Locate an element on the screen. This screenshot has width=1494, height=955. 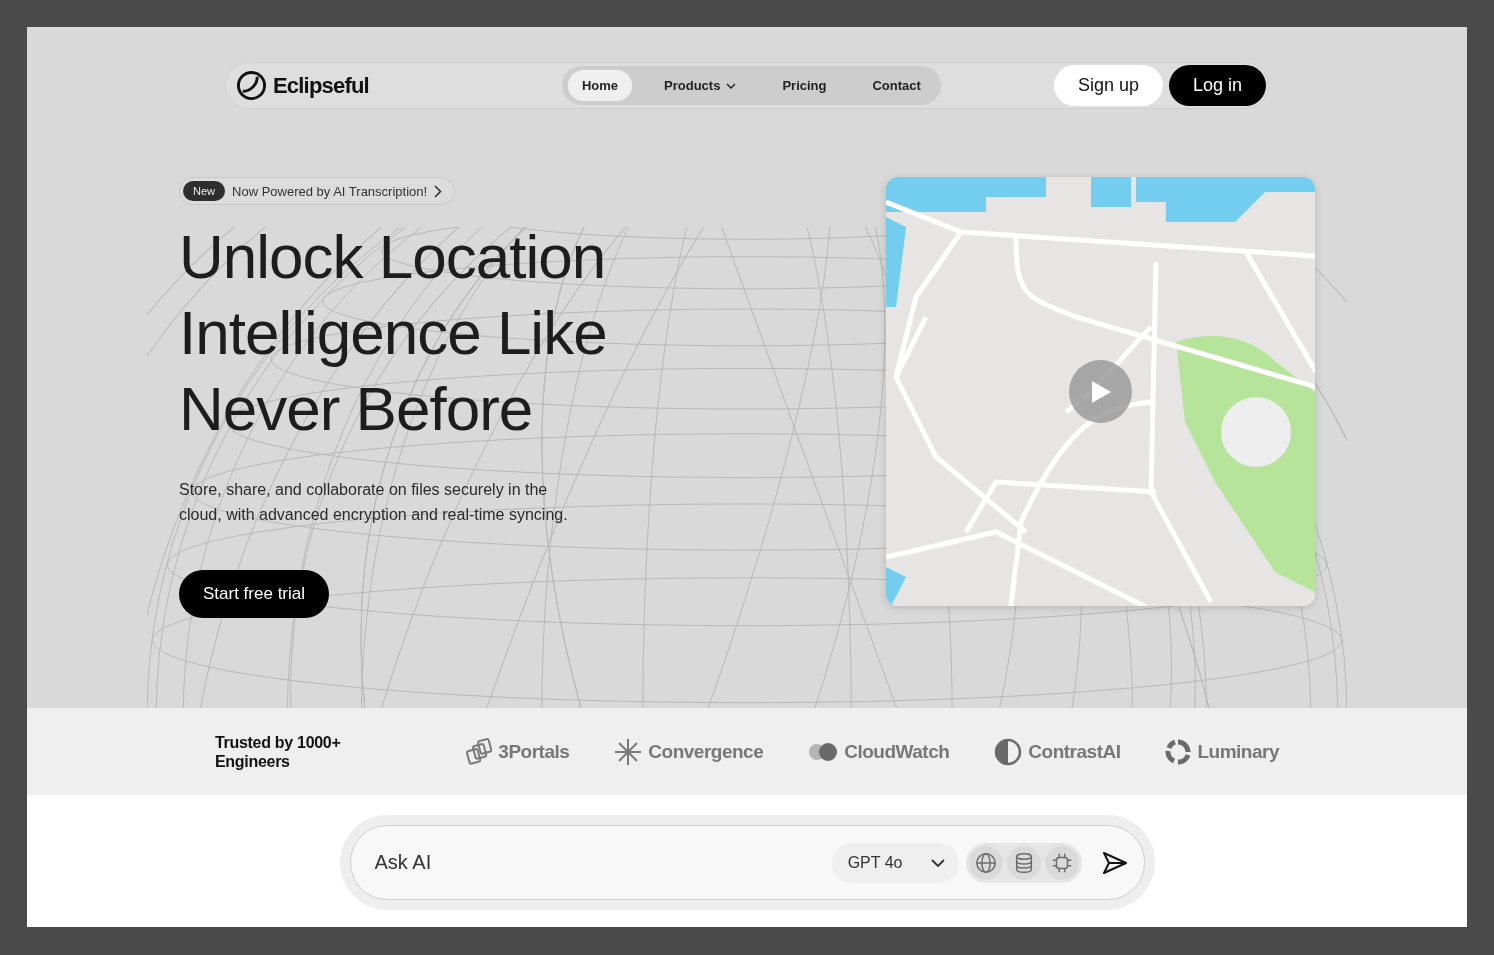
headline: Unlock Location Intelligence Like Never Before is located at coordinates (393, 333).